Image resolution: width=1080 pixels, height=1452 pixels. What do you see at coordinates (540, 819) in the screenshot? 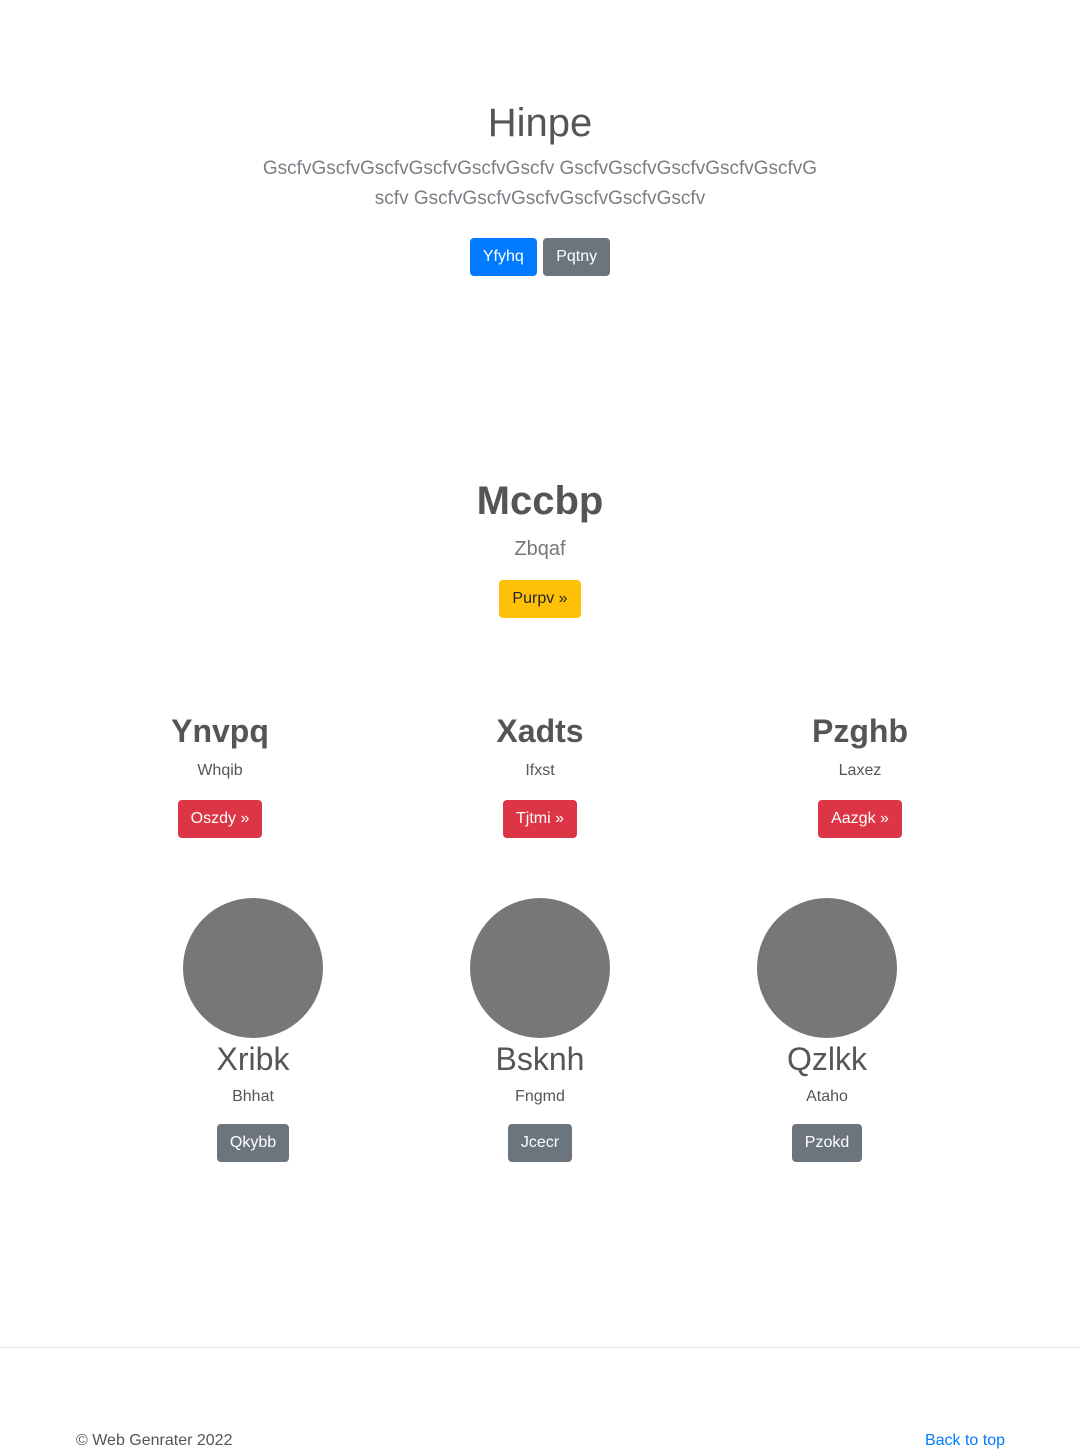
I see `column-2-button: Tjtmi »` at bounding box center [540, 819].